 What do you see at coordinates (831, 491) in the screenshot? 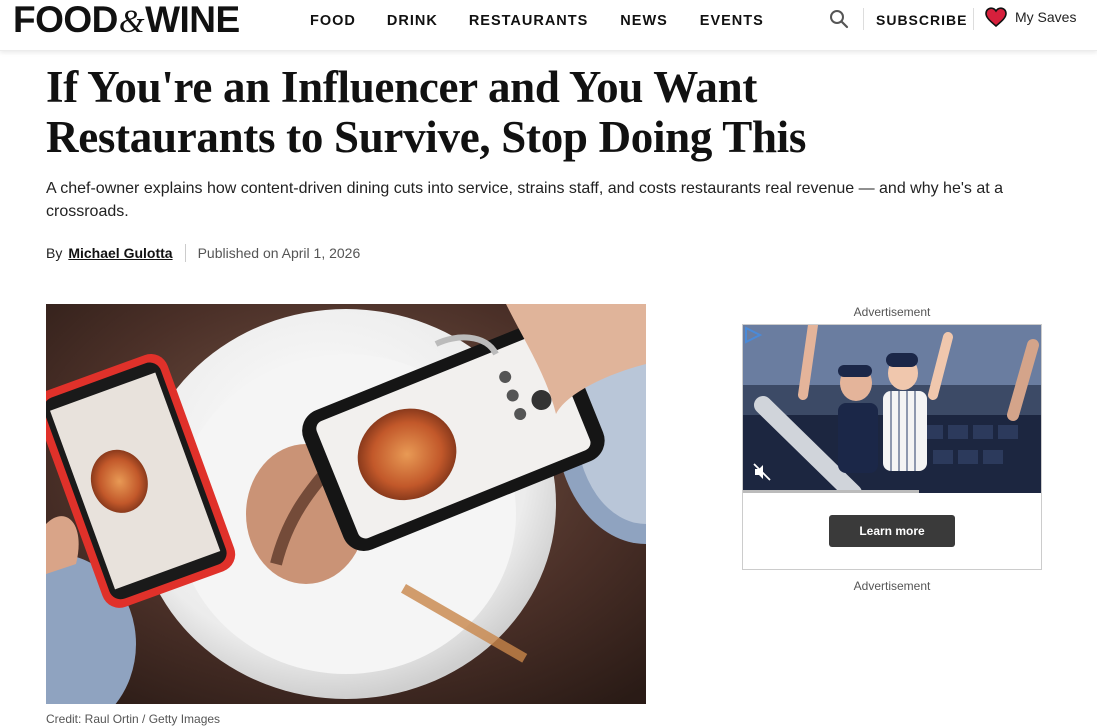
I see `ad-video-progress-bar` at bounding box center [831, 491].